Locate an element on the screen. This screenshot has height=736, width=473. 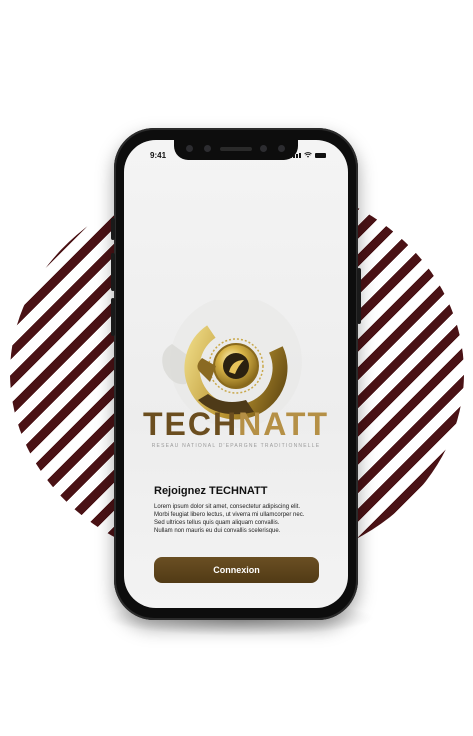
phone-volume-down is located at coordinates (113, 317).